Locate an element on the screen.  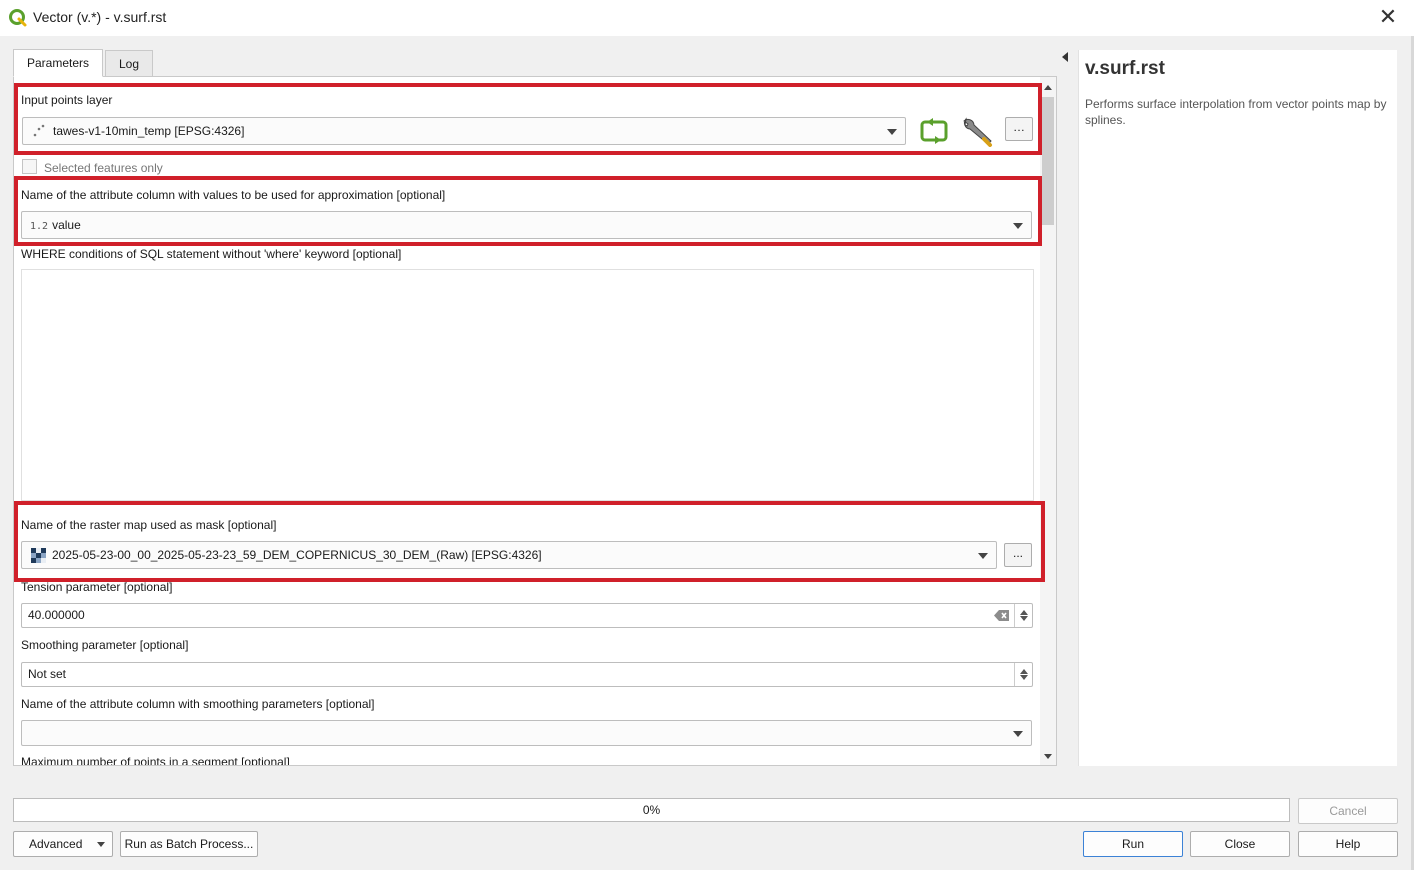
tension-spinbox: 40.000000 is located at coordinates (527, 615).